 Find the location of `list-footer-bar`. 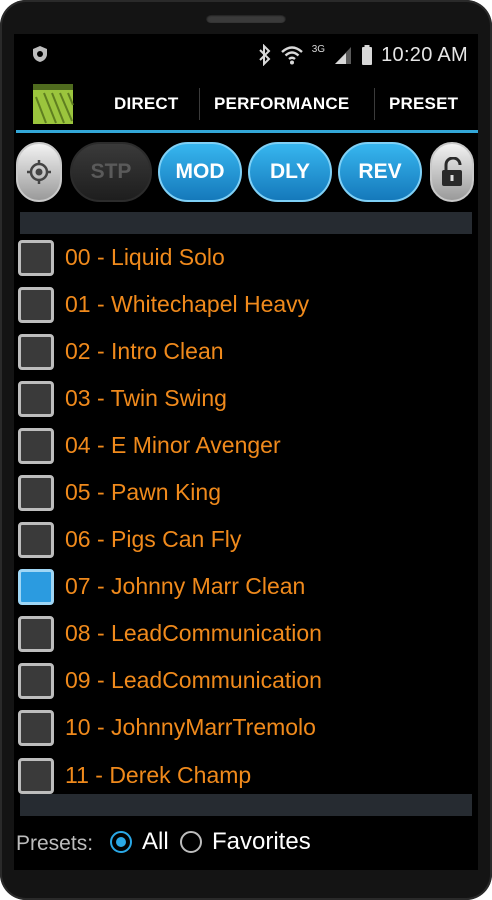

list-footer-bar is located at coordinates (246, 805).